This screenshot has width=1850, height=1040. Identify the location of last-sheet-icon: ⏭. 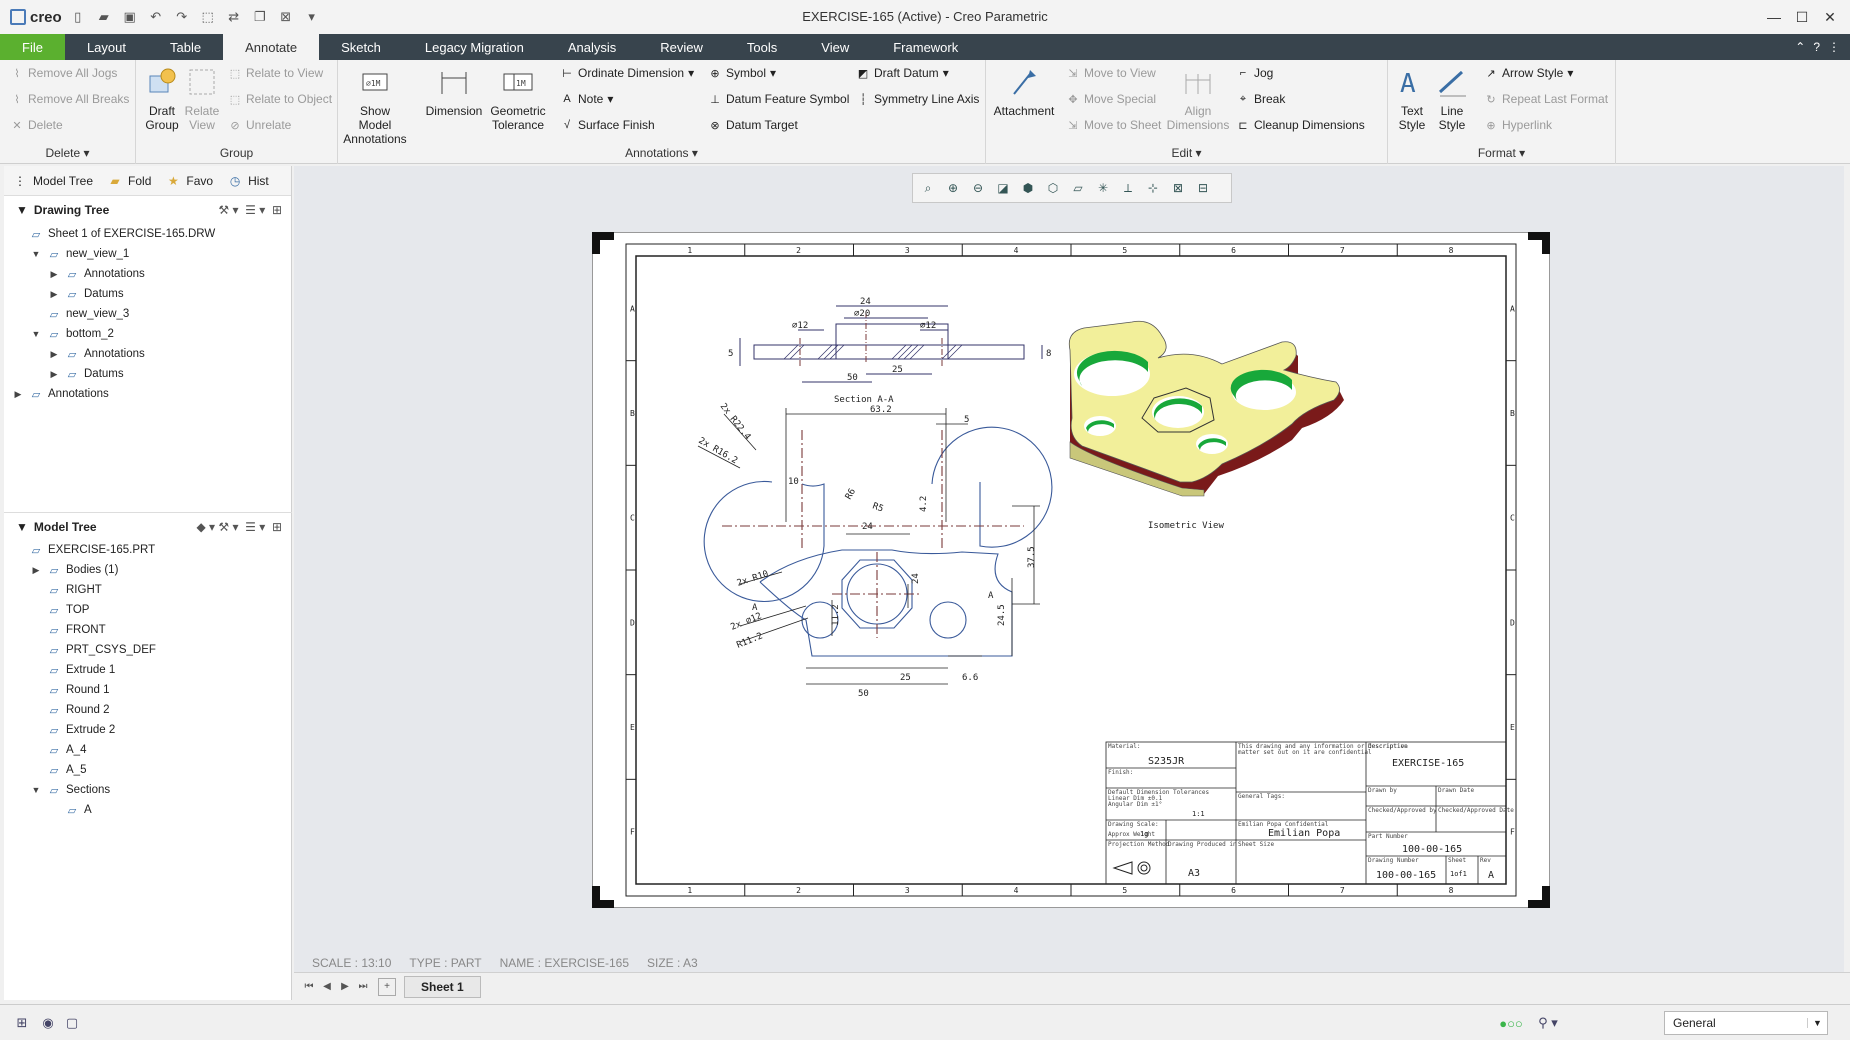
(363, 987).